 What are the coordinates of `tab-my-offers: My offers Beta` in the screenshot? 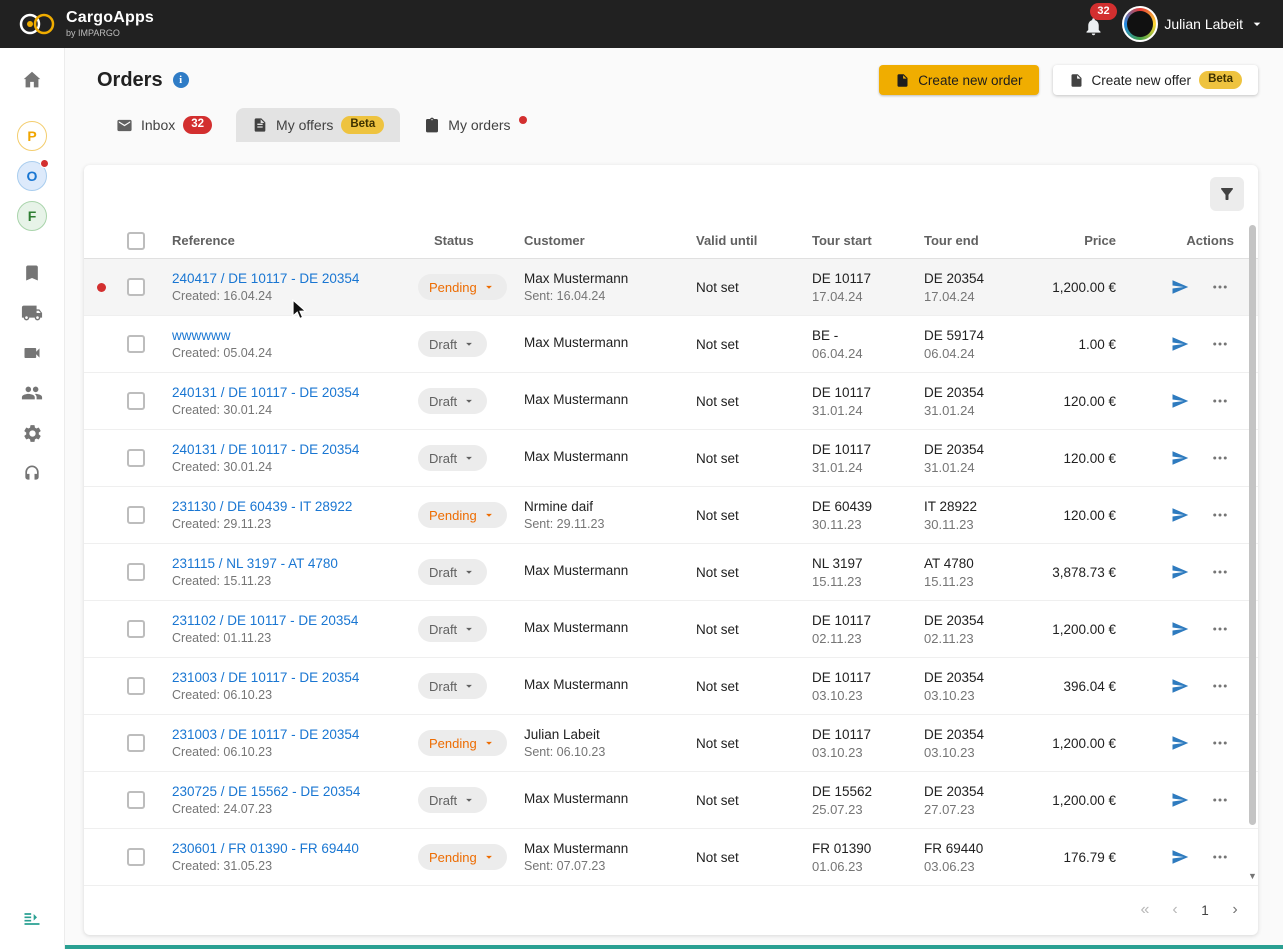 It's located at (318, 125).